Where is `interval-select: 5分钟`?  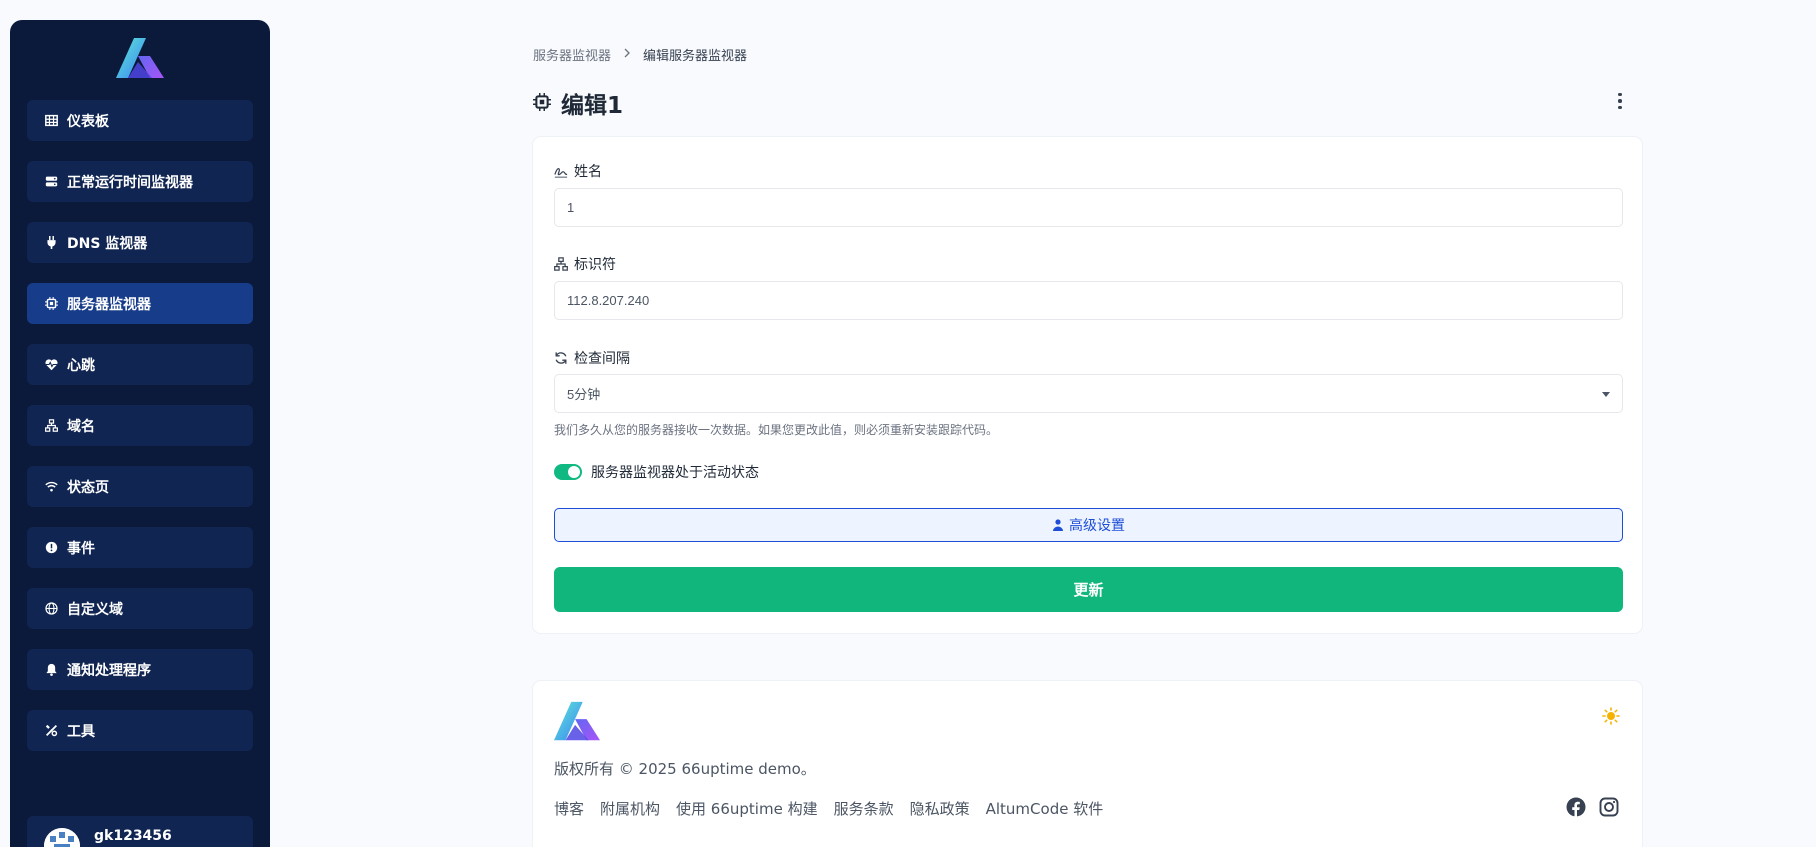
interval-select: 5分钟 is located at coordinates (1088, 393).